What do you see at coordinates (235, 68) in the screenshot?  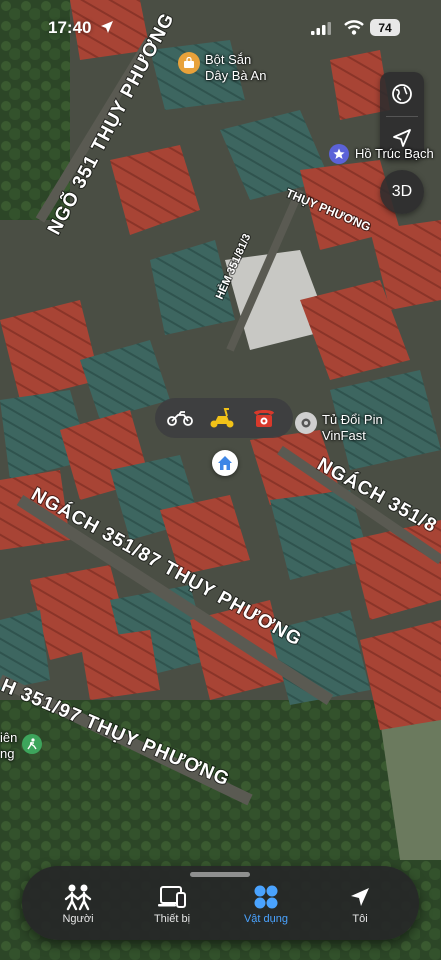 I see `poi-label-bot-san: Bột Sắn Dây Bà An` at bounding box center [235, 68].